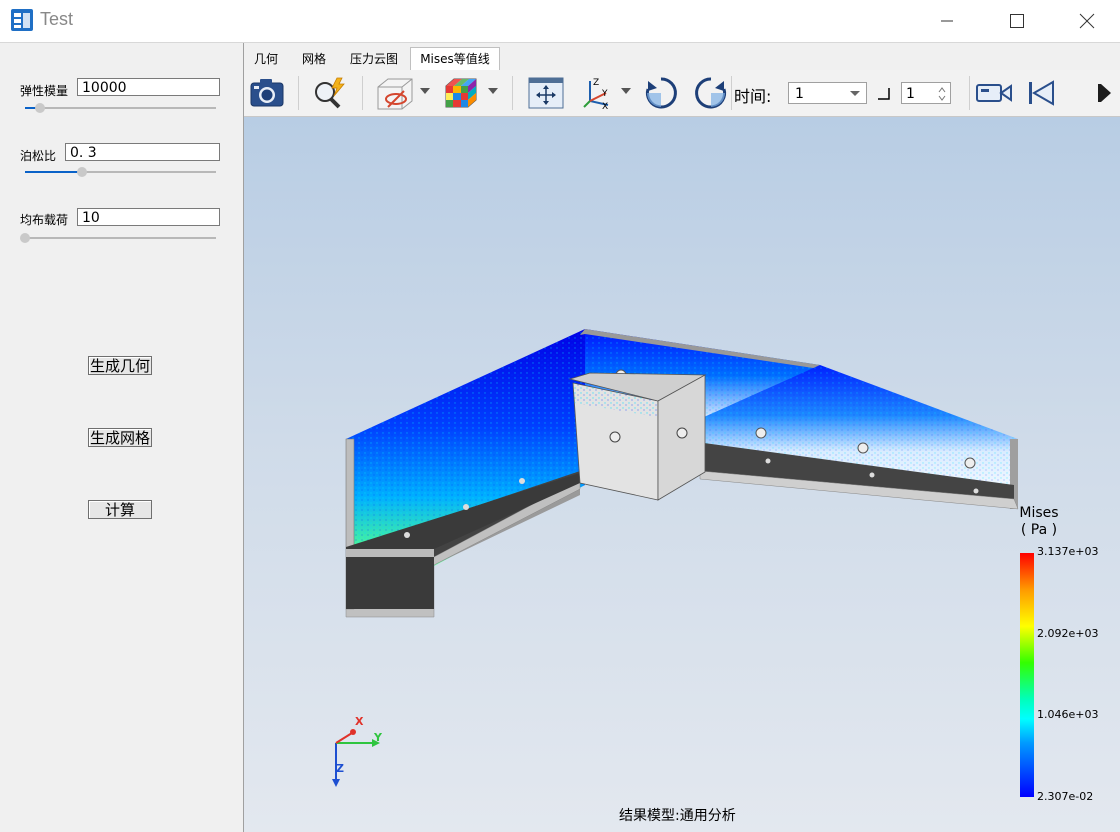 The image size is (1120, 832). I want to click on close-icon, so click(1087, 21).